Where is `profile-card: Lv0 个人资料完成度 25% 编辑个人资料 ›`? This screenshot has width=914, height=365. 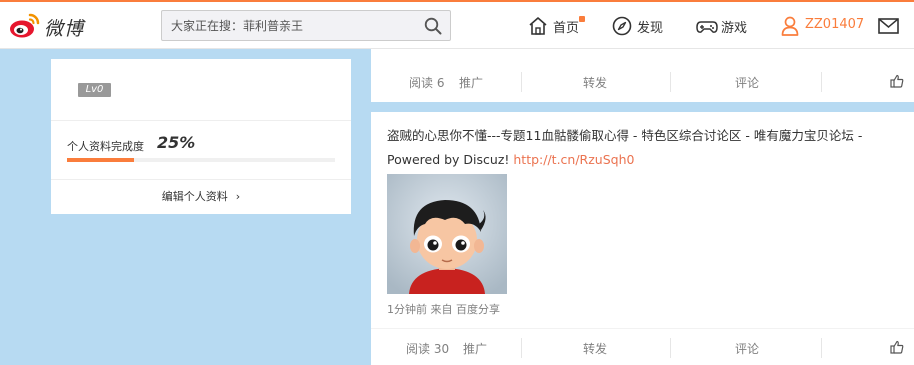
profile-card: Lv0 个人资料完成度 25% 编辑个人资料 › is located at coordinates (201, 136).